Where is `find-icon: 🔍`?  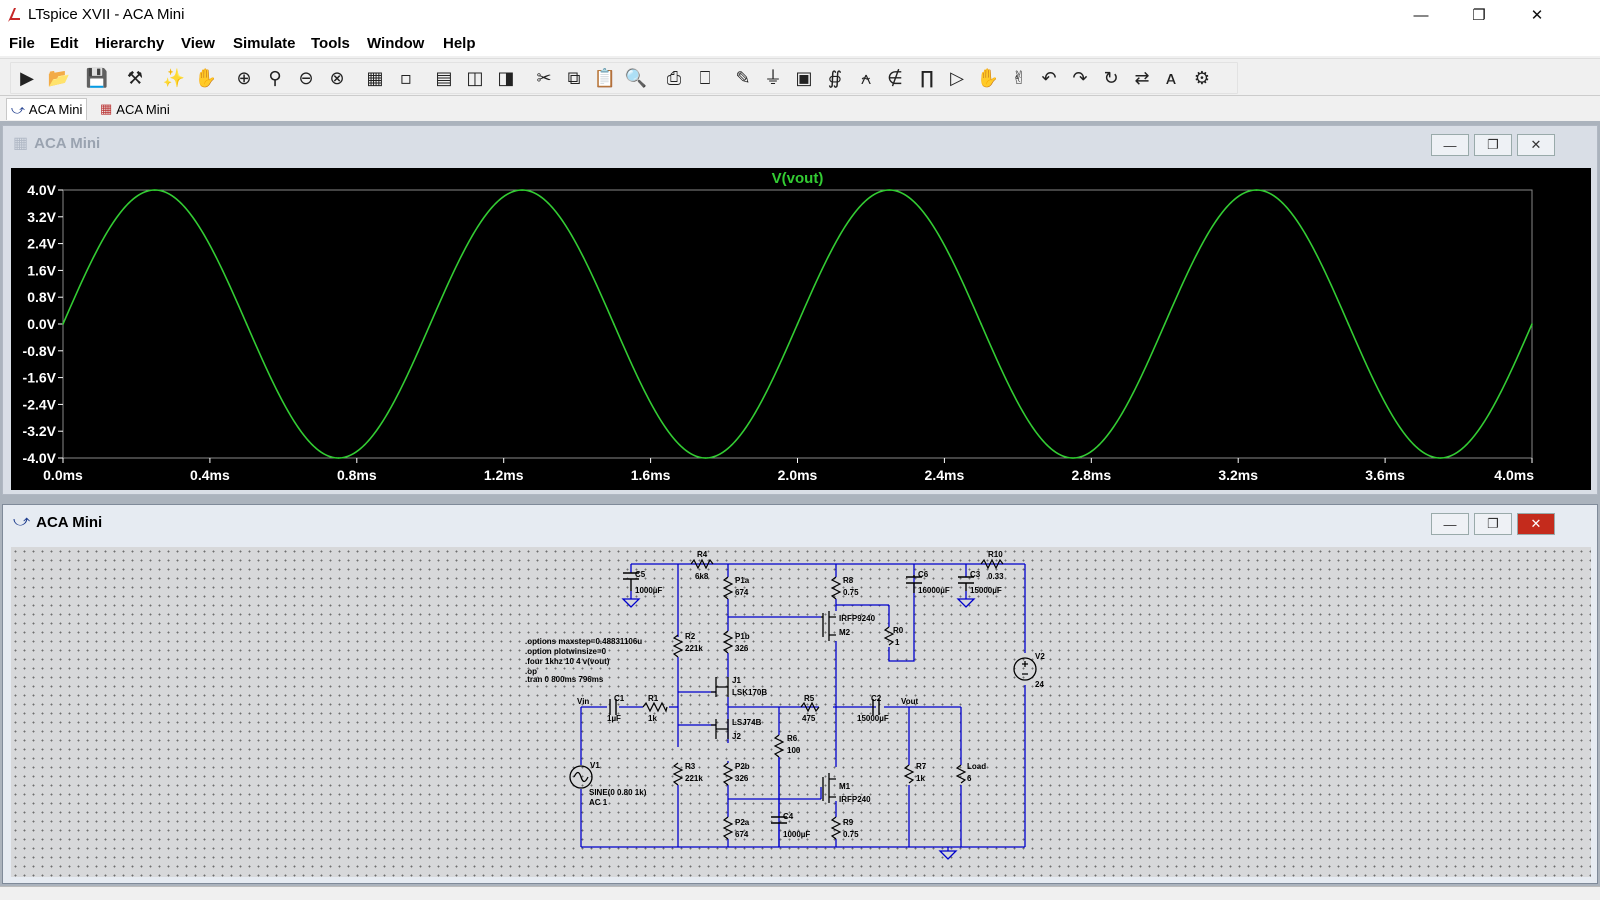 find-icon: 🔍 is located at coordinates (636, 79).